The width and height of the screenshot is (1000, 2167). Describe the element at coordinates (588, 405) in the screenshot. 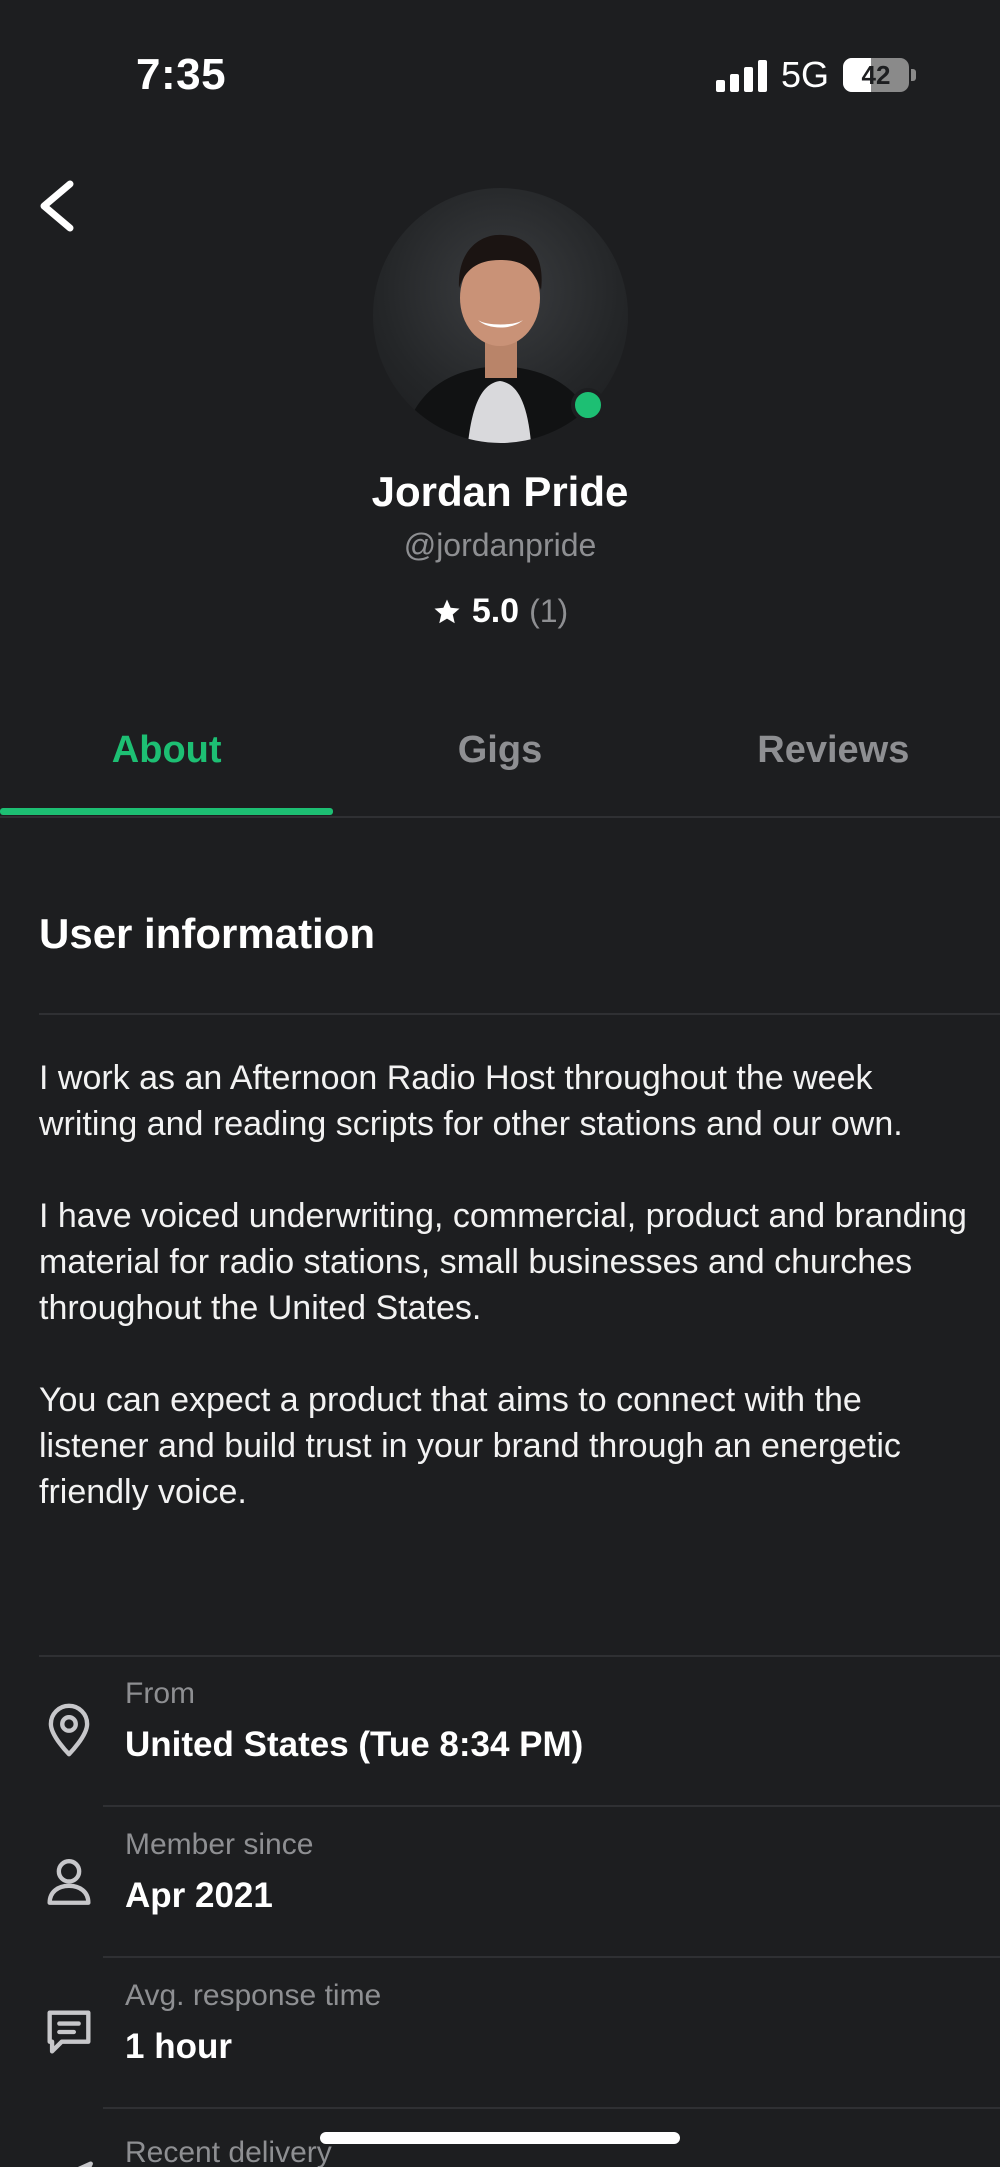

I see `online-status-indicator` at that location.